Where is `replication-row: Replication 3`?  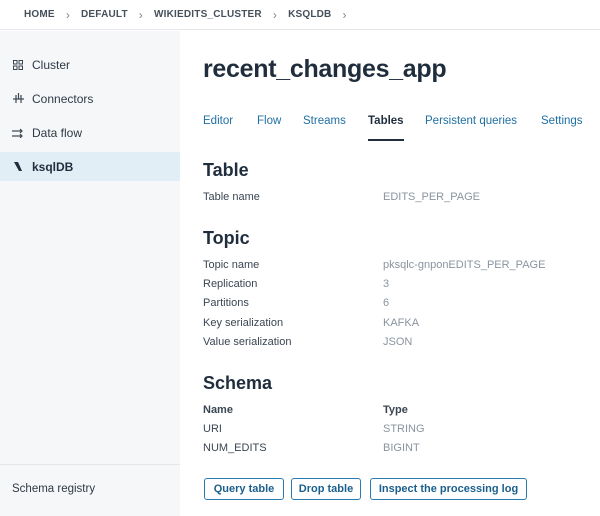
replication-row: Replication 3 is located at coordinates (393, 285).